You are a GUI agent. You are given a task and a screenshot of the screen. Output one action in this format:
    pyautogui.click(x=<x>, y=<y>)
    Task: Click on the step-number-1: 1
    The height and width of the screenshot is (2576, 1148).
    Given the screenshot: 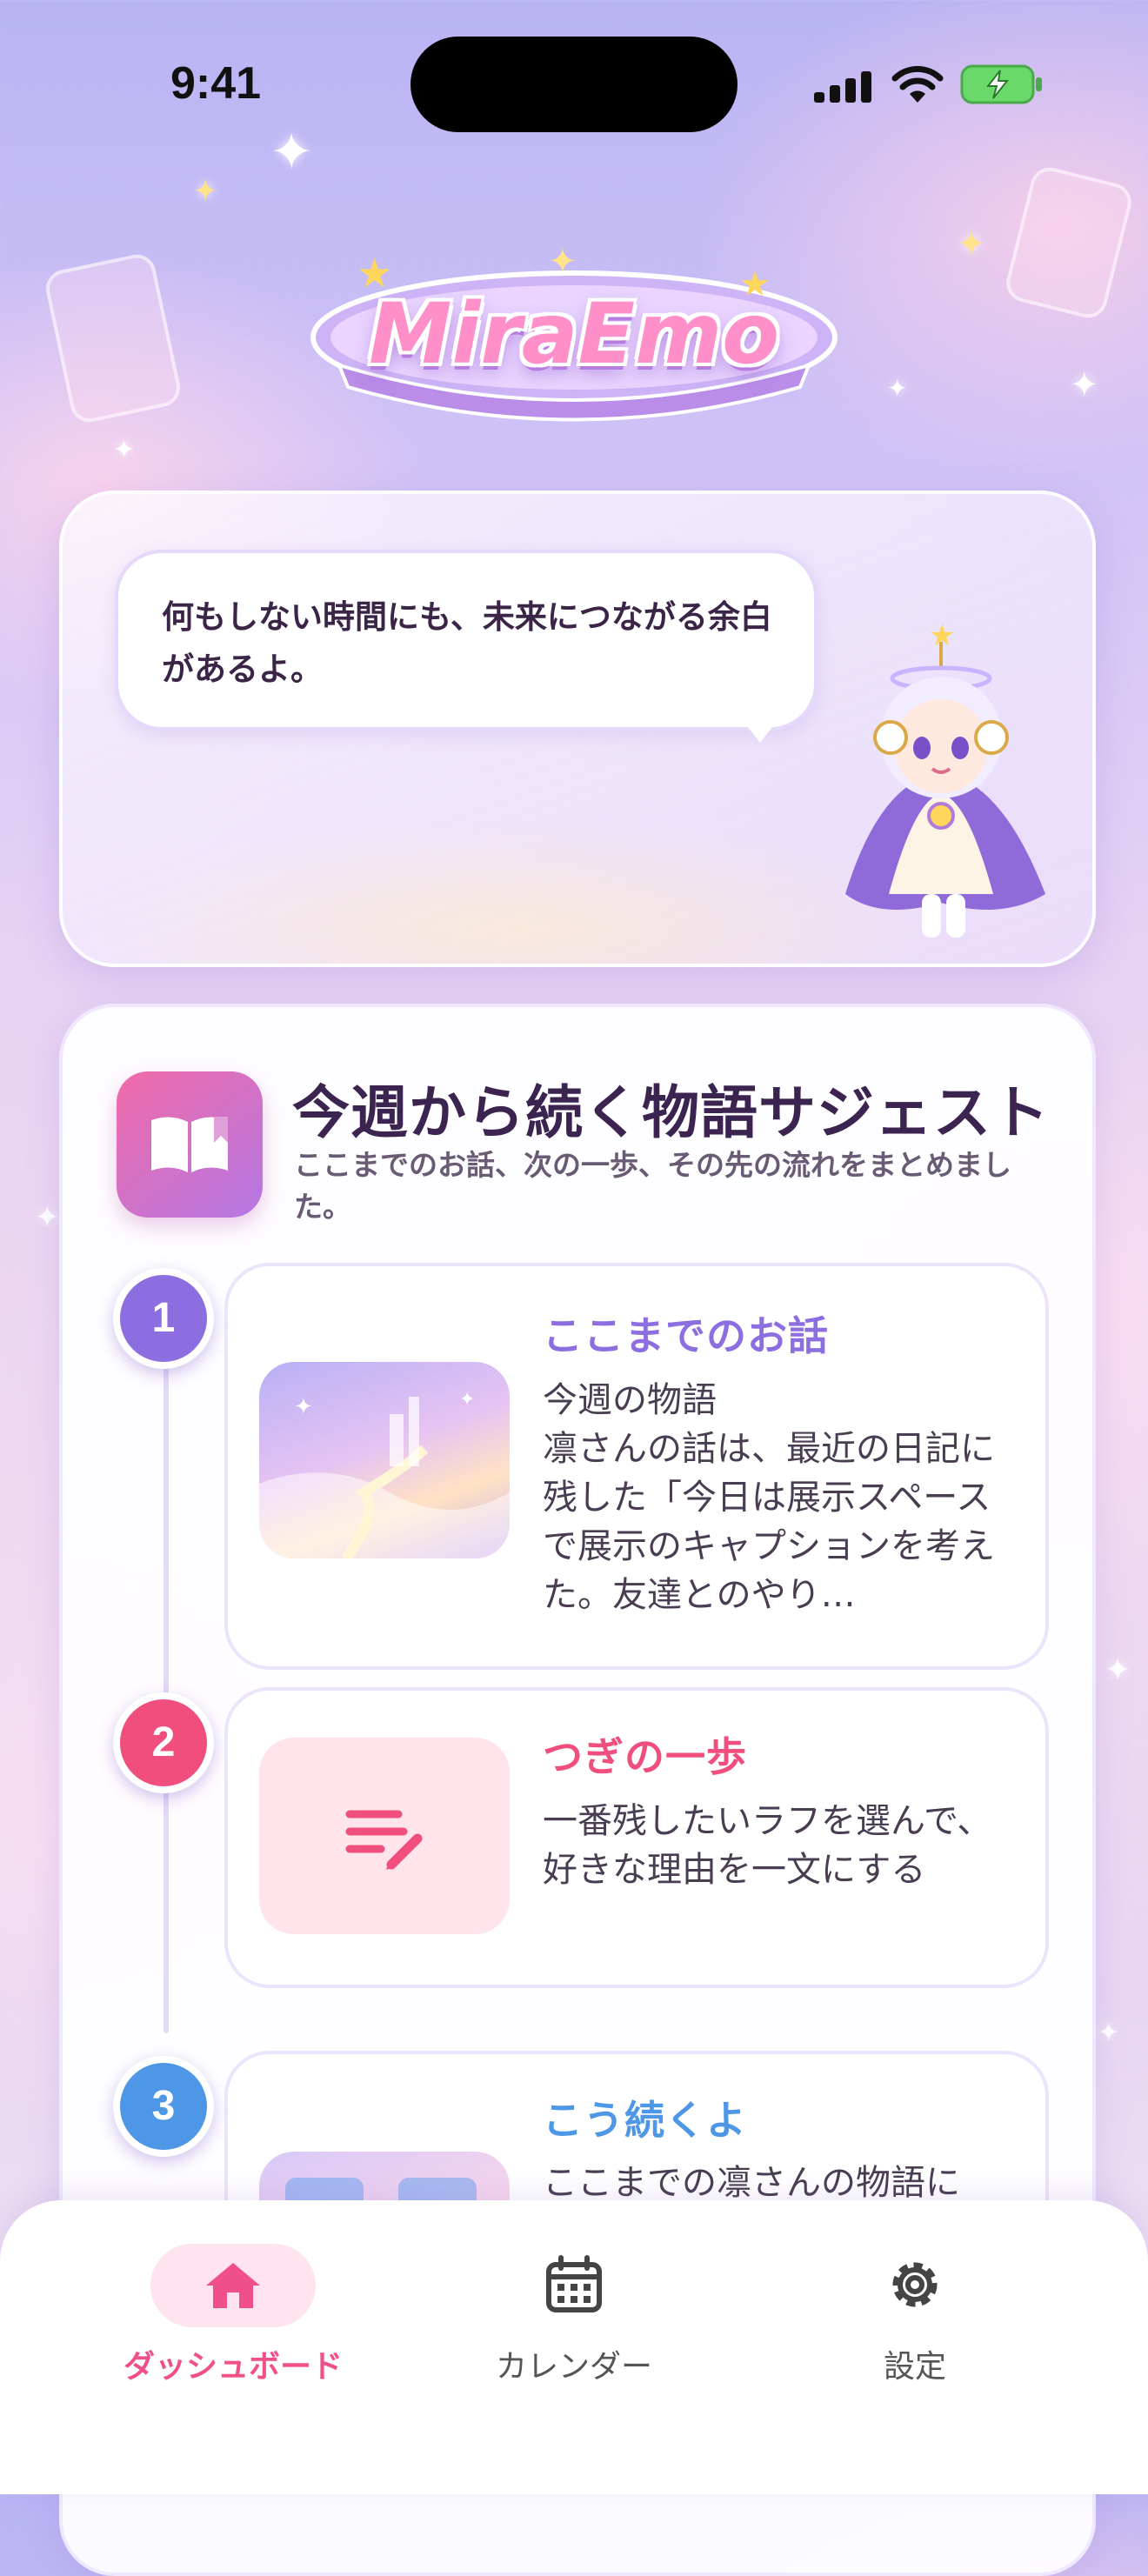 What is the action you would take?
    pyautogui.click(x=164, y=1318)
    